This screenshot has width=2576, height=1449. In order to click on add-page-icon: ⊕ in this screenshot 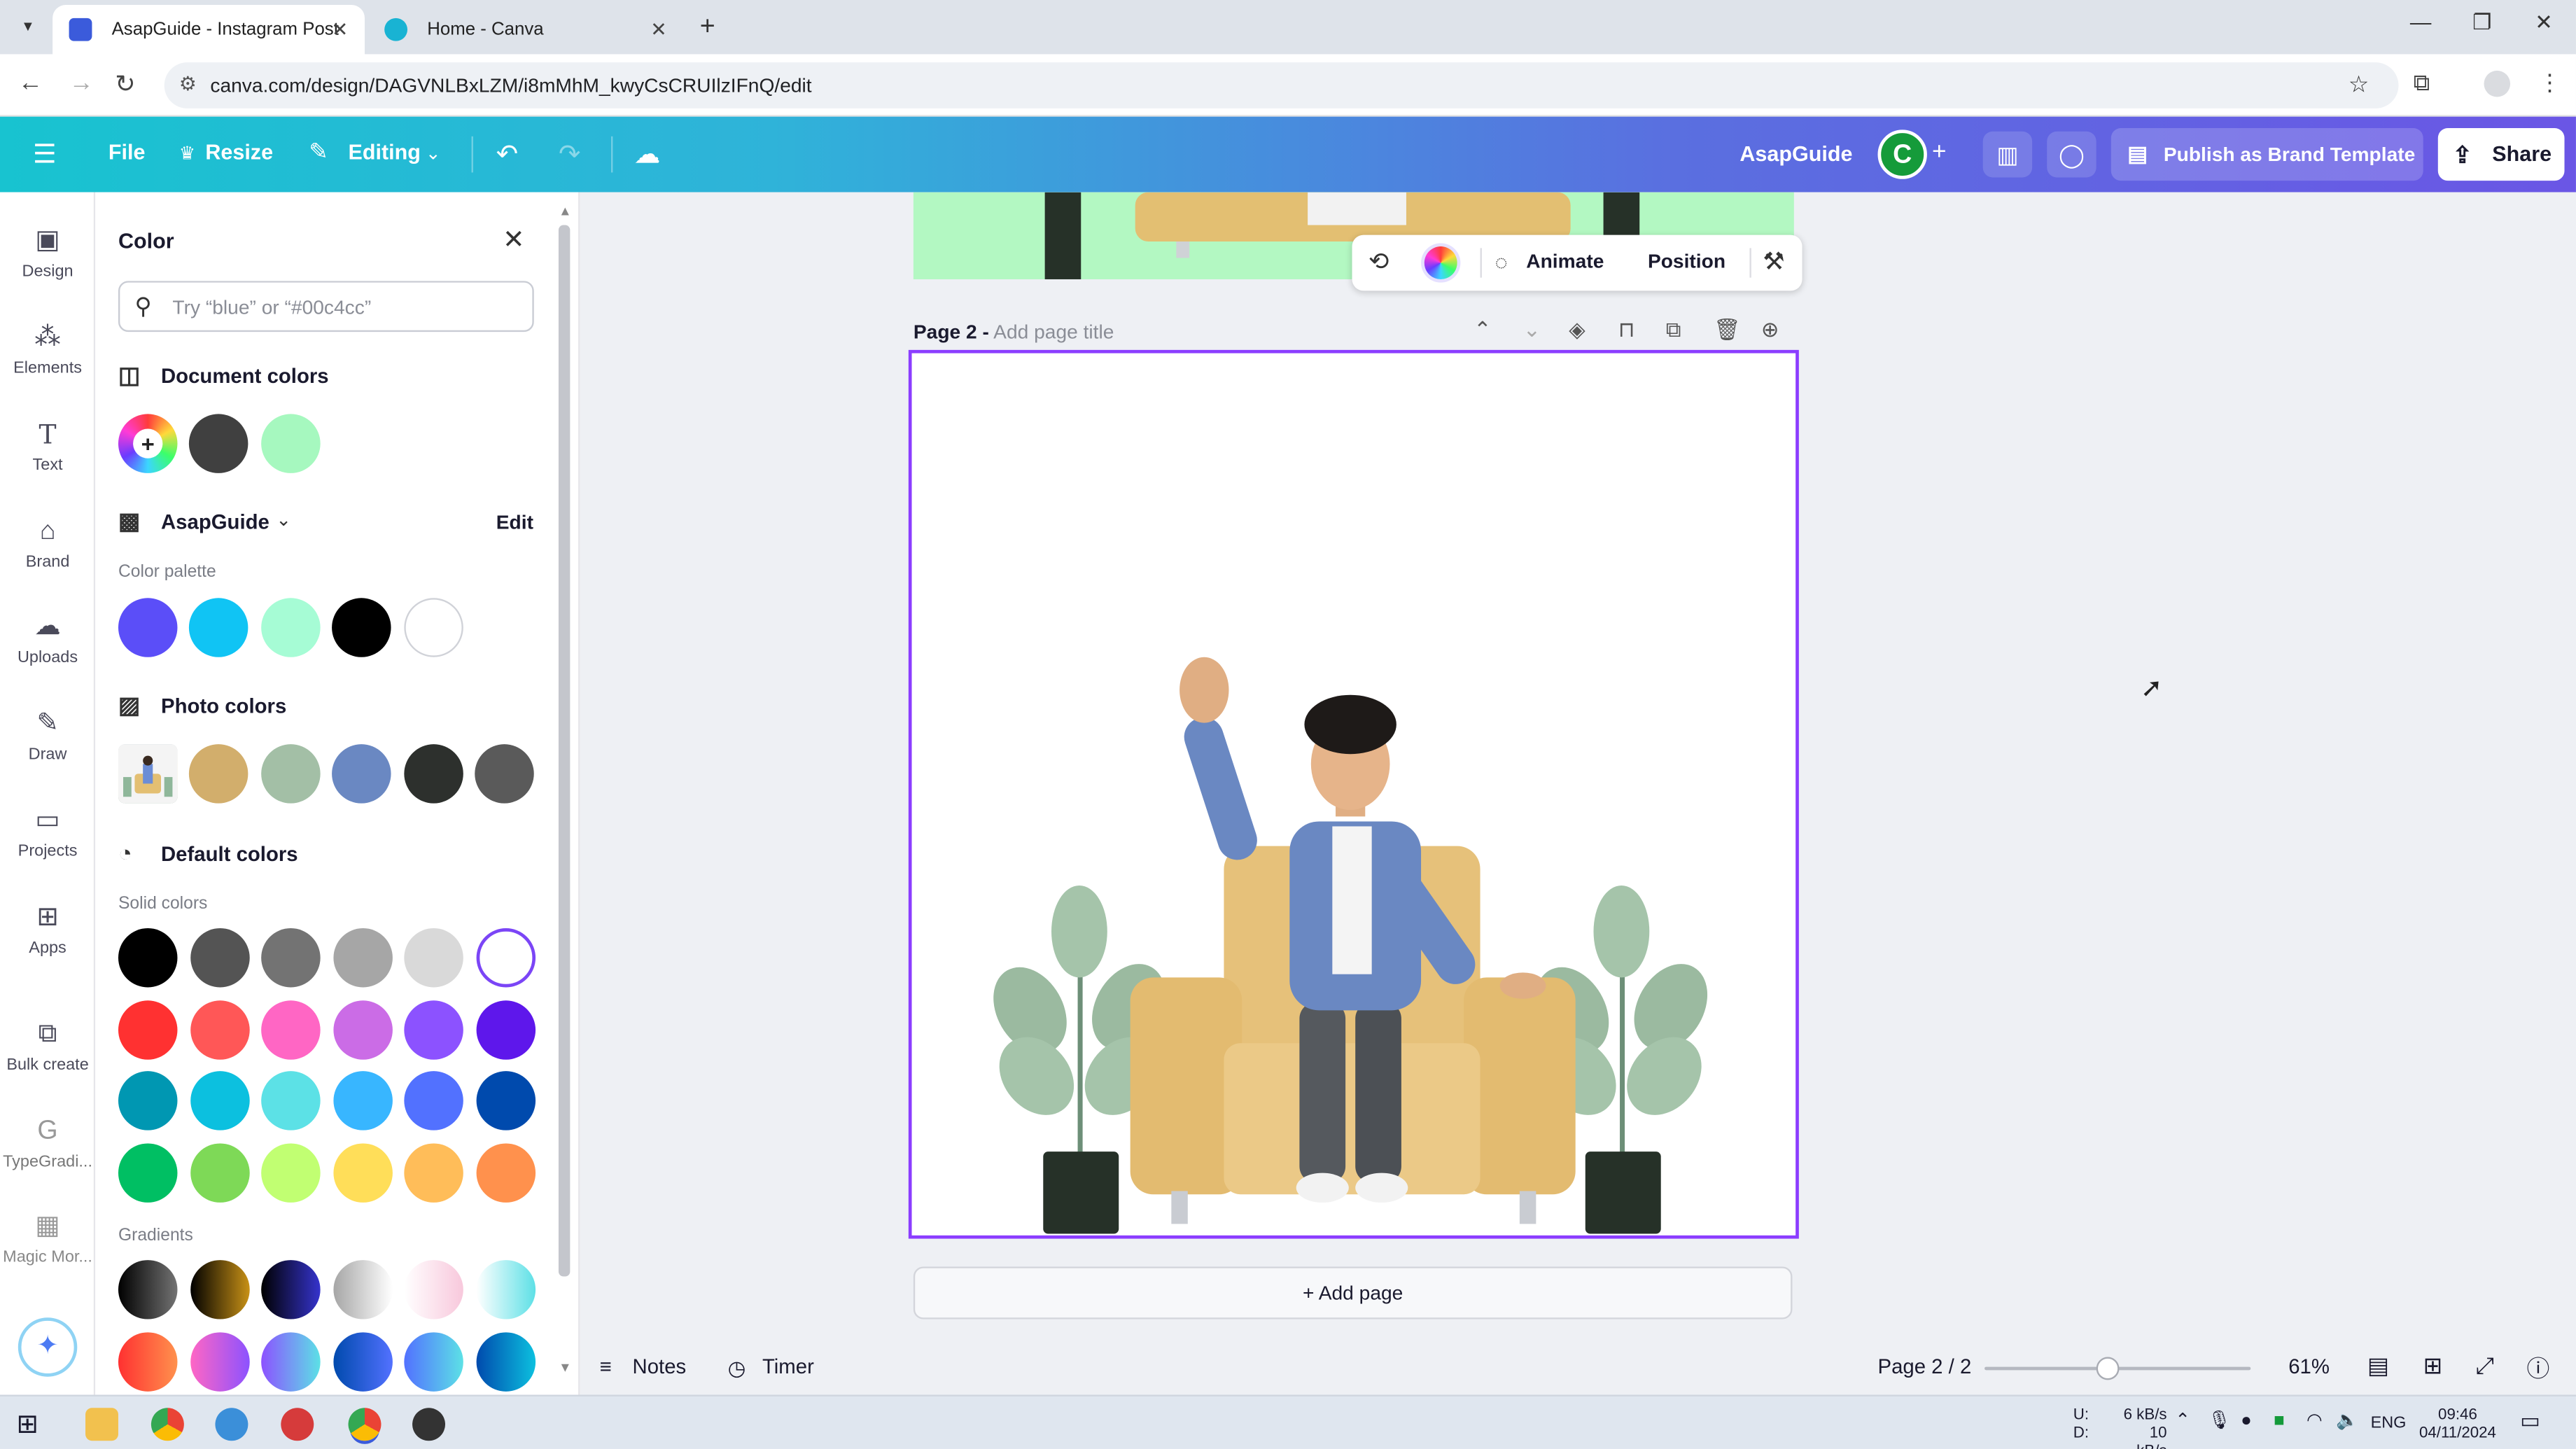, I will do `click(1770, 330)`.